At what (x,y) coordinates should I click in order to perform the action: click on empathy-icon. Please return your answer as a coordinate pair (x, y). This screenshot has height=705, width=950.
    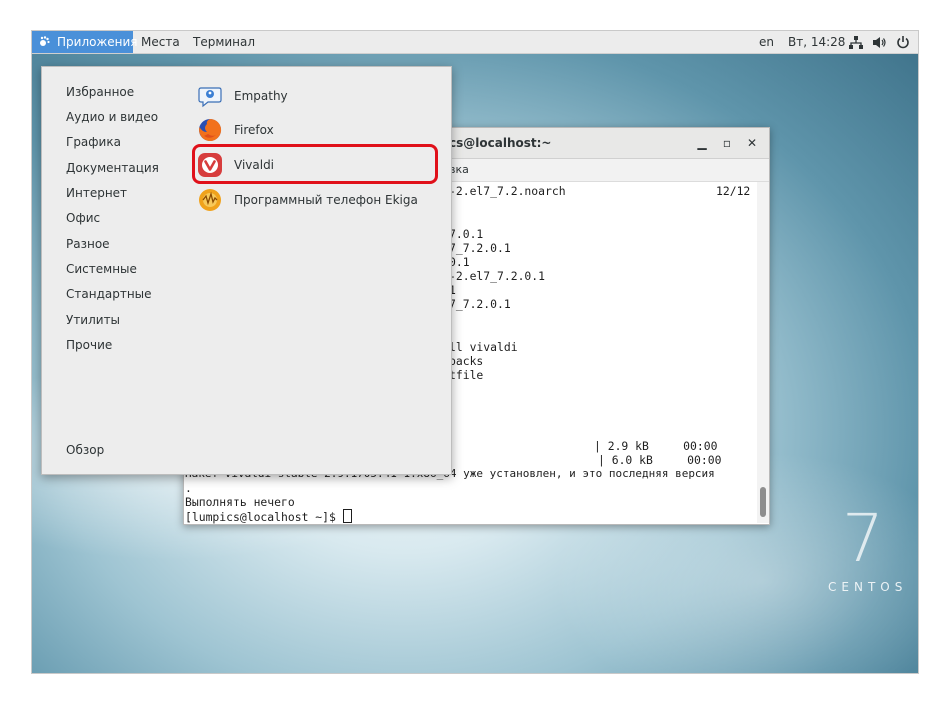
    Looking at the image, I should click on (210, 97).